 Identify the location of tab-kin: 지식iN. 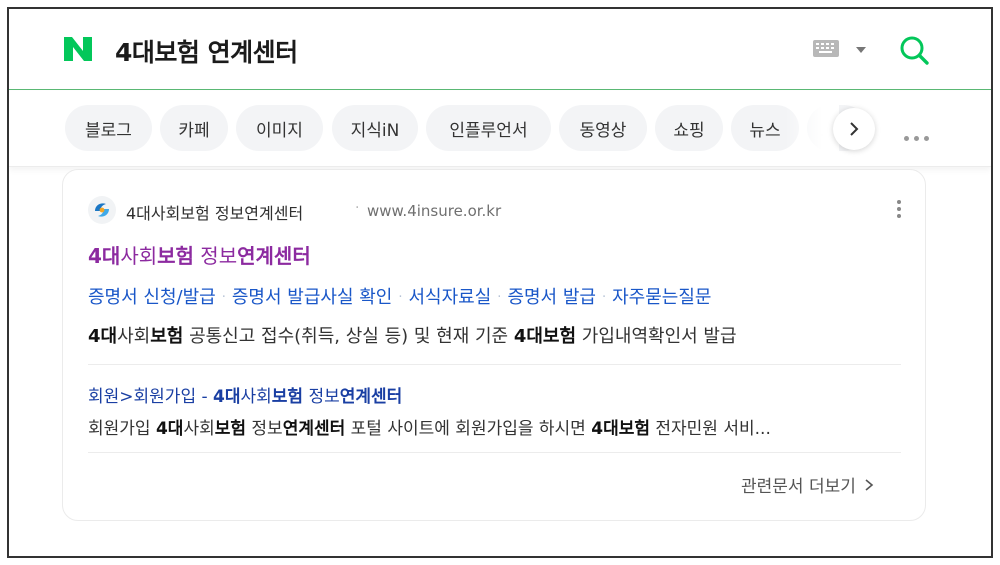
(375, 128).